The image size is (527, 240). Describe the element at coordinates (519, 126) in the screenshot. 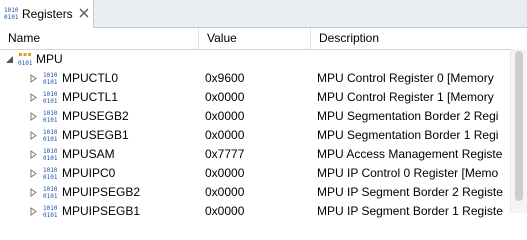

I see `scrollbar-thumb` at that location.